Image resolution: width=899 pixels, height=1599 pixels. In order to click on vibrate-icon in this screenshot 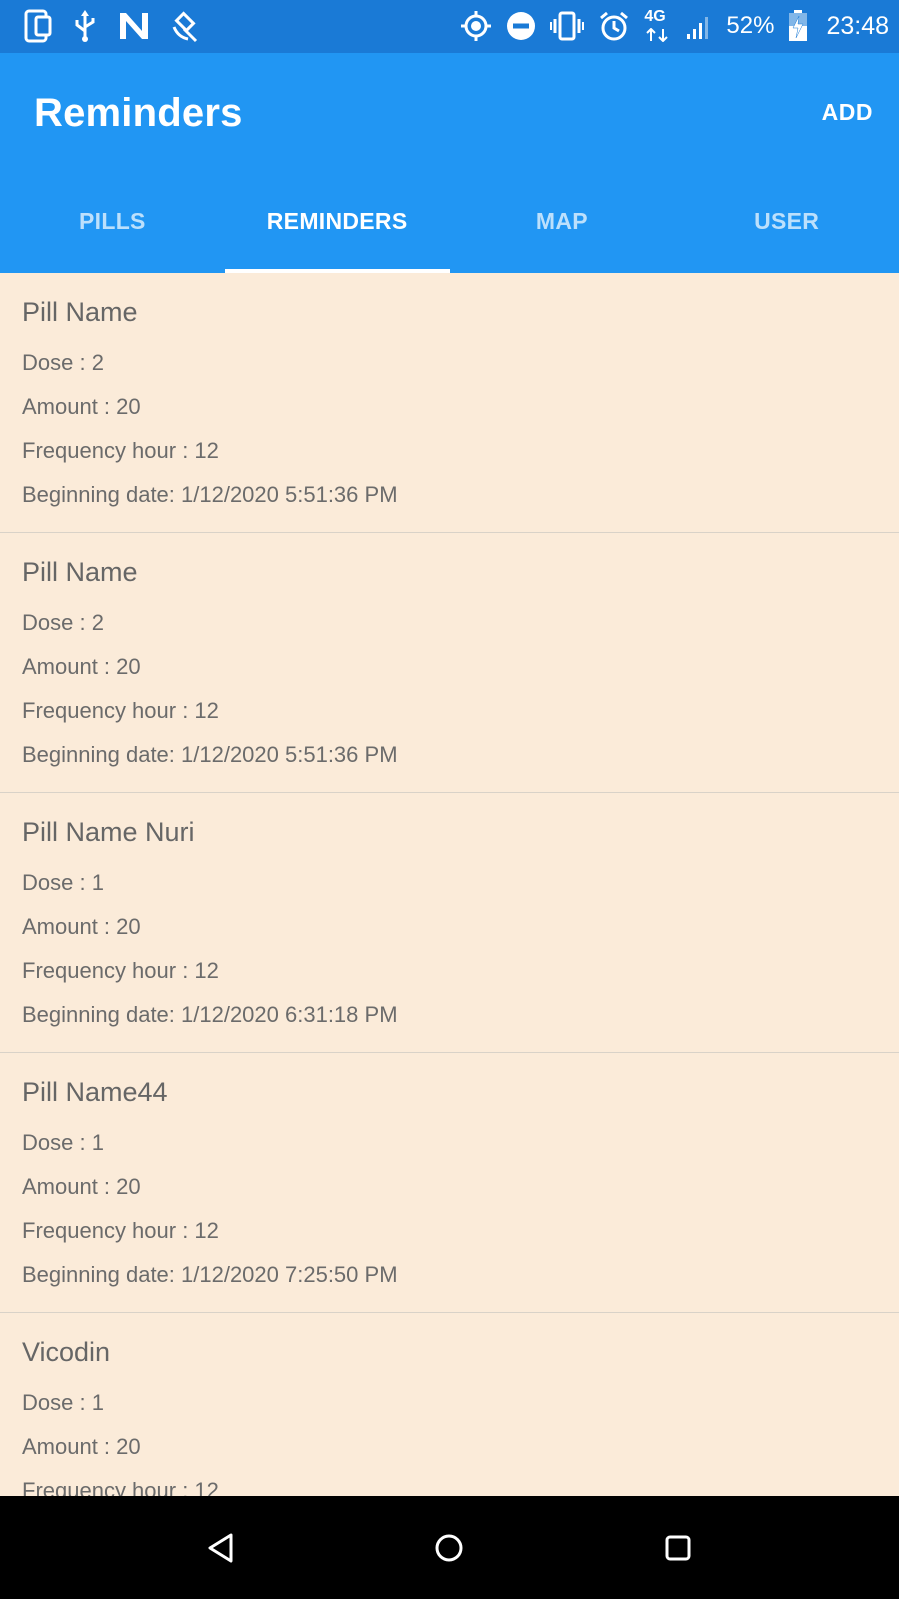, I will do `click(567, 26)`.